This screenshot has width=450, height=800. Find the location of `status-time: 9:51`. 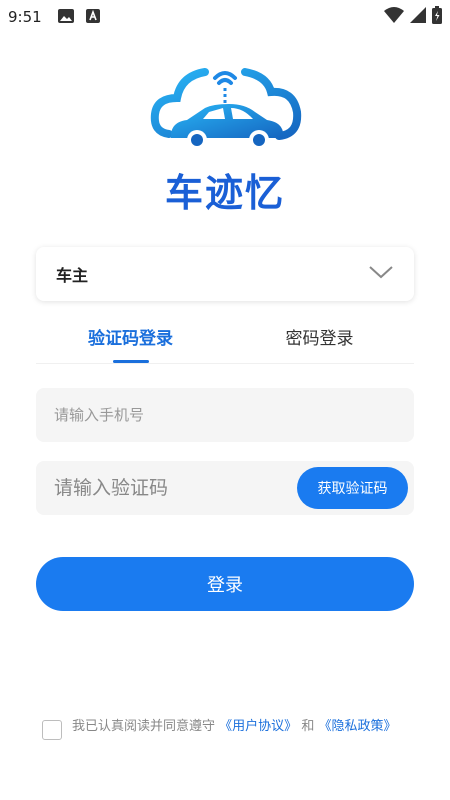

status-time: 9:51 is located at coordinates (25, 17).